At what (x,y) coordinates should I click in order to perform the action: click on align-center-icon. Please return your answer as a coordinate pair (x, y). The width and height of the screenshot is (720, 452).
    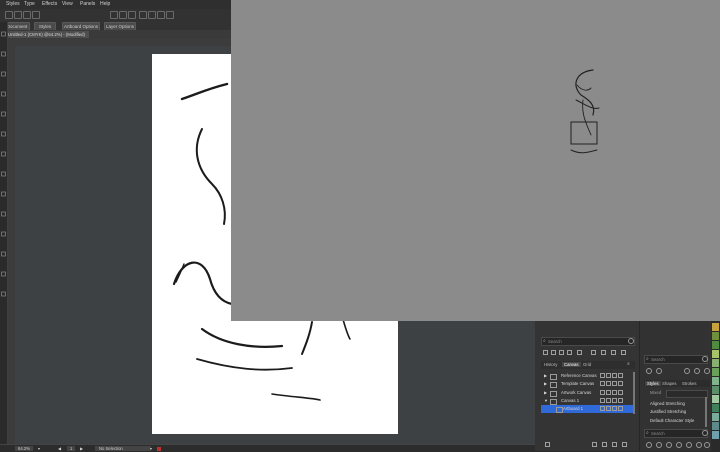
    Looking at the image, I should click on (123, 15).